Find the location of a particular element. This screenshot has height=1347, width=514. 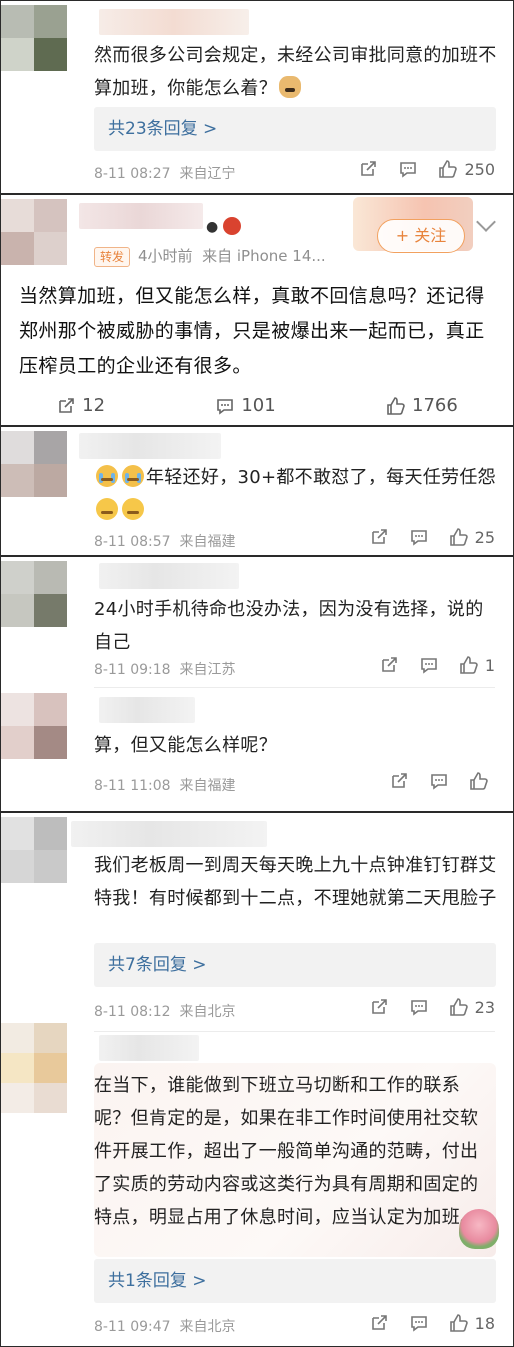

comment-panel-3: 年轻还好，30+都不敢怼了，每天任劳任怨 8-11 08:57 来自福建 25 is located at coordinates (257, 491).